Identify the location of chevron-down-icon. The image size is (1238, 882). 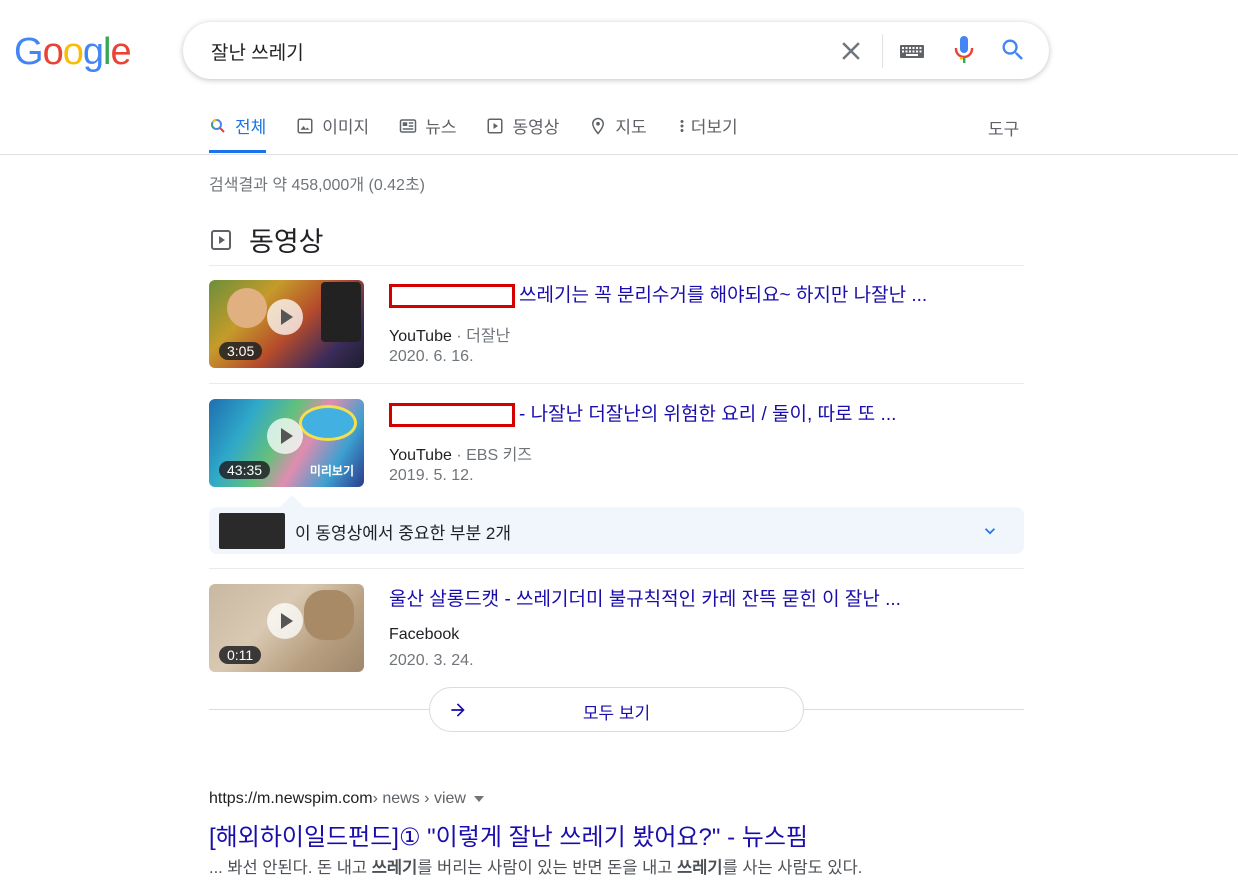
(990, 531).